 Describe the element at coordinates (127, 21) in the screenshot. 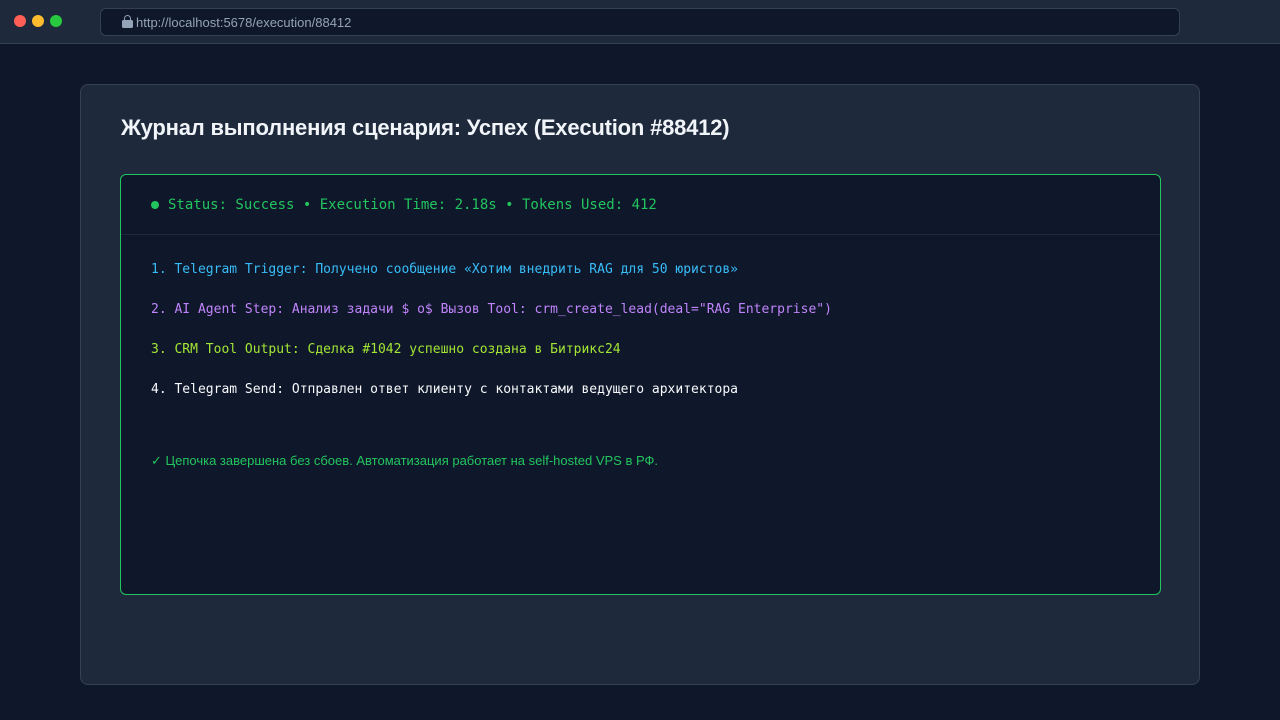

I see `lock-icon` at that location.